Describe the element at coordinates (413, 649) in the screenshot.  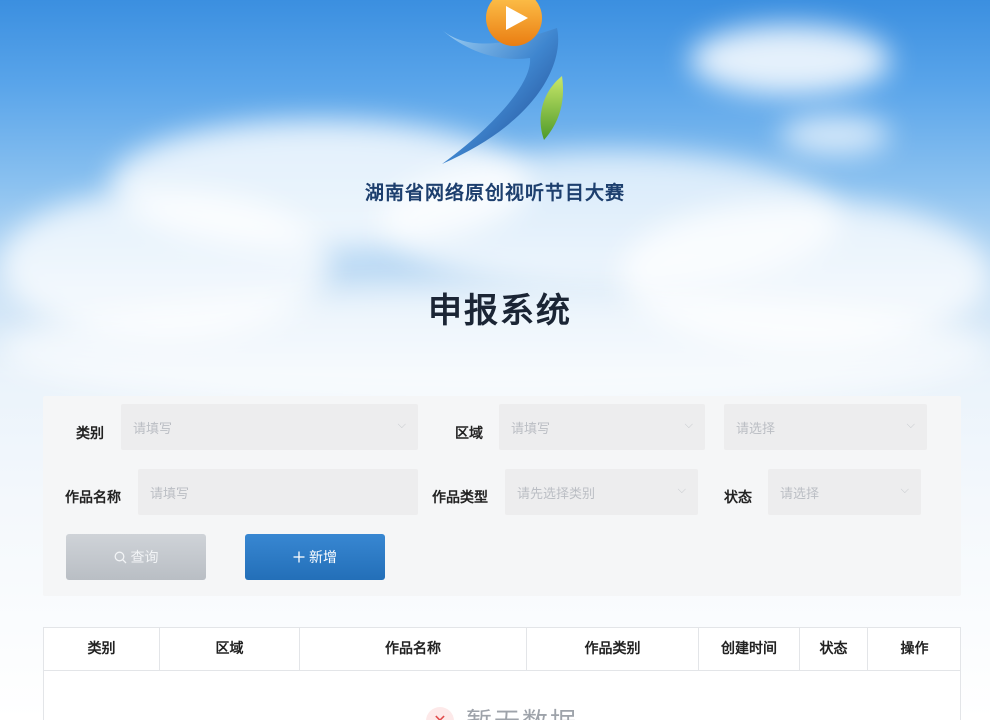
I see `column-header-work-name: 作品名称` at that location.